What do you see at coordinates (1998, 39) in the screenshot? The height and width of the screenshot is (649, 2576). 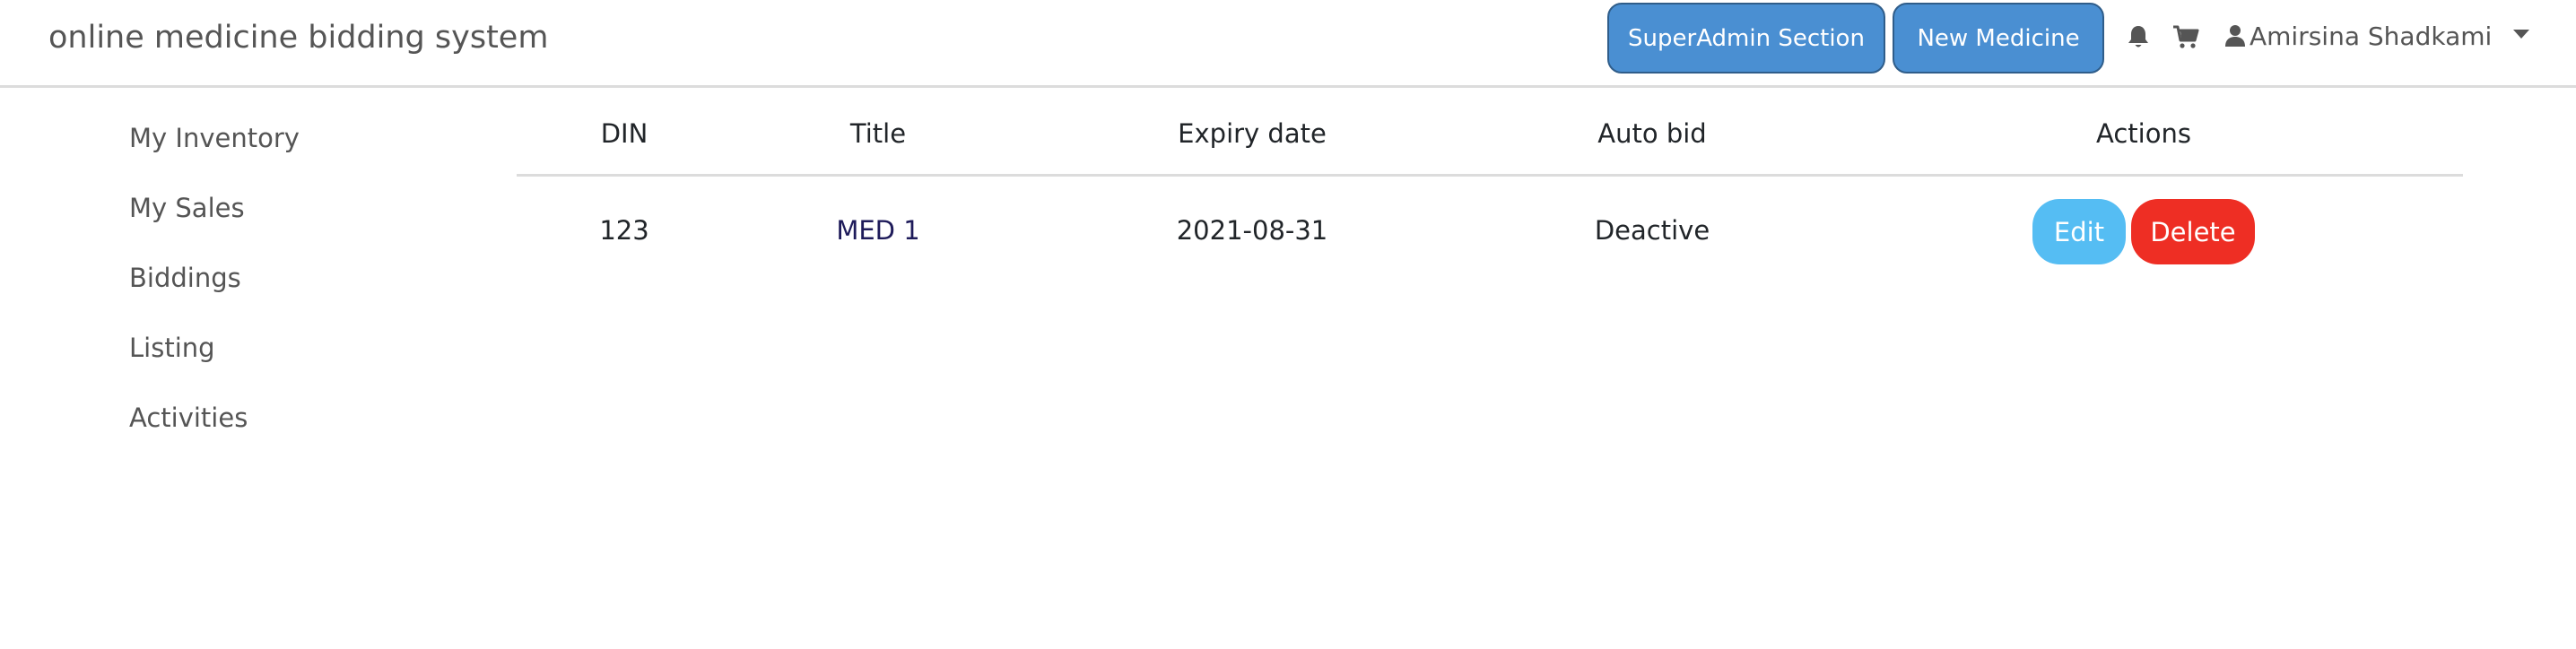 I see `new-medicine-button: New Medicine` at bounding box center [1998, 39].